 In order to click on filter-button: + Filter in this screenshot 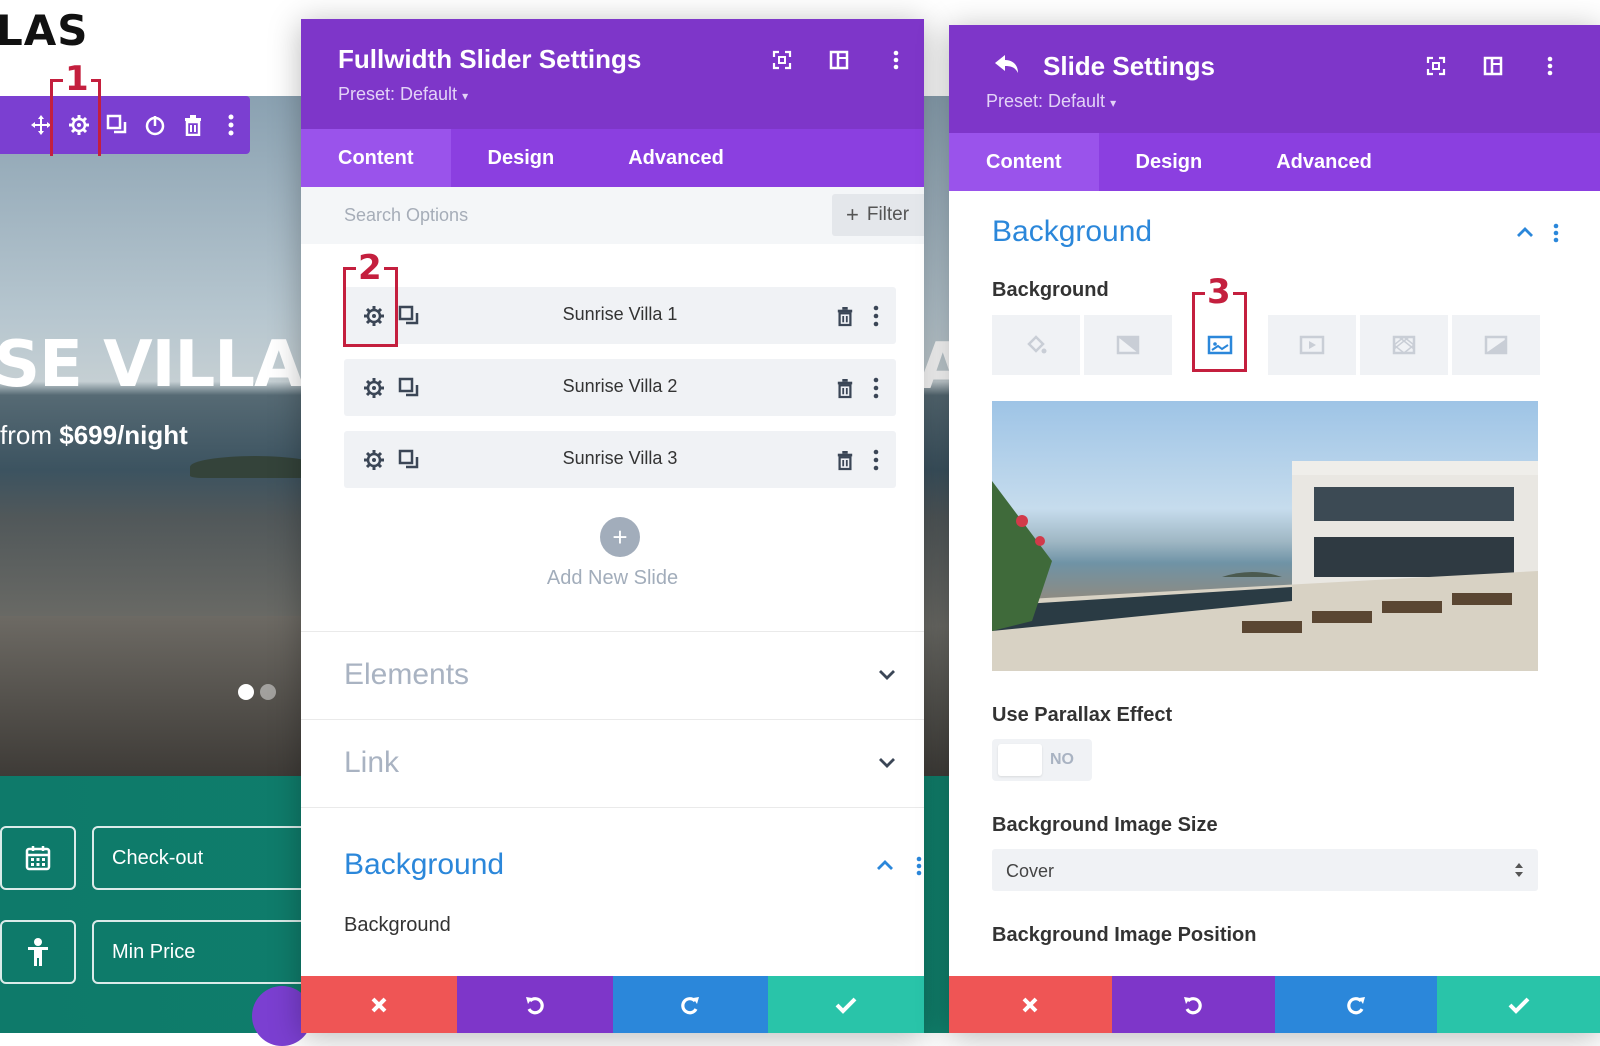, I will do `click(878, 215)`.